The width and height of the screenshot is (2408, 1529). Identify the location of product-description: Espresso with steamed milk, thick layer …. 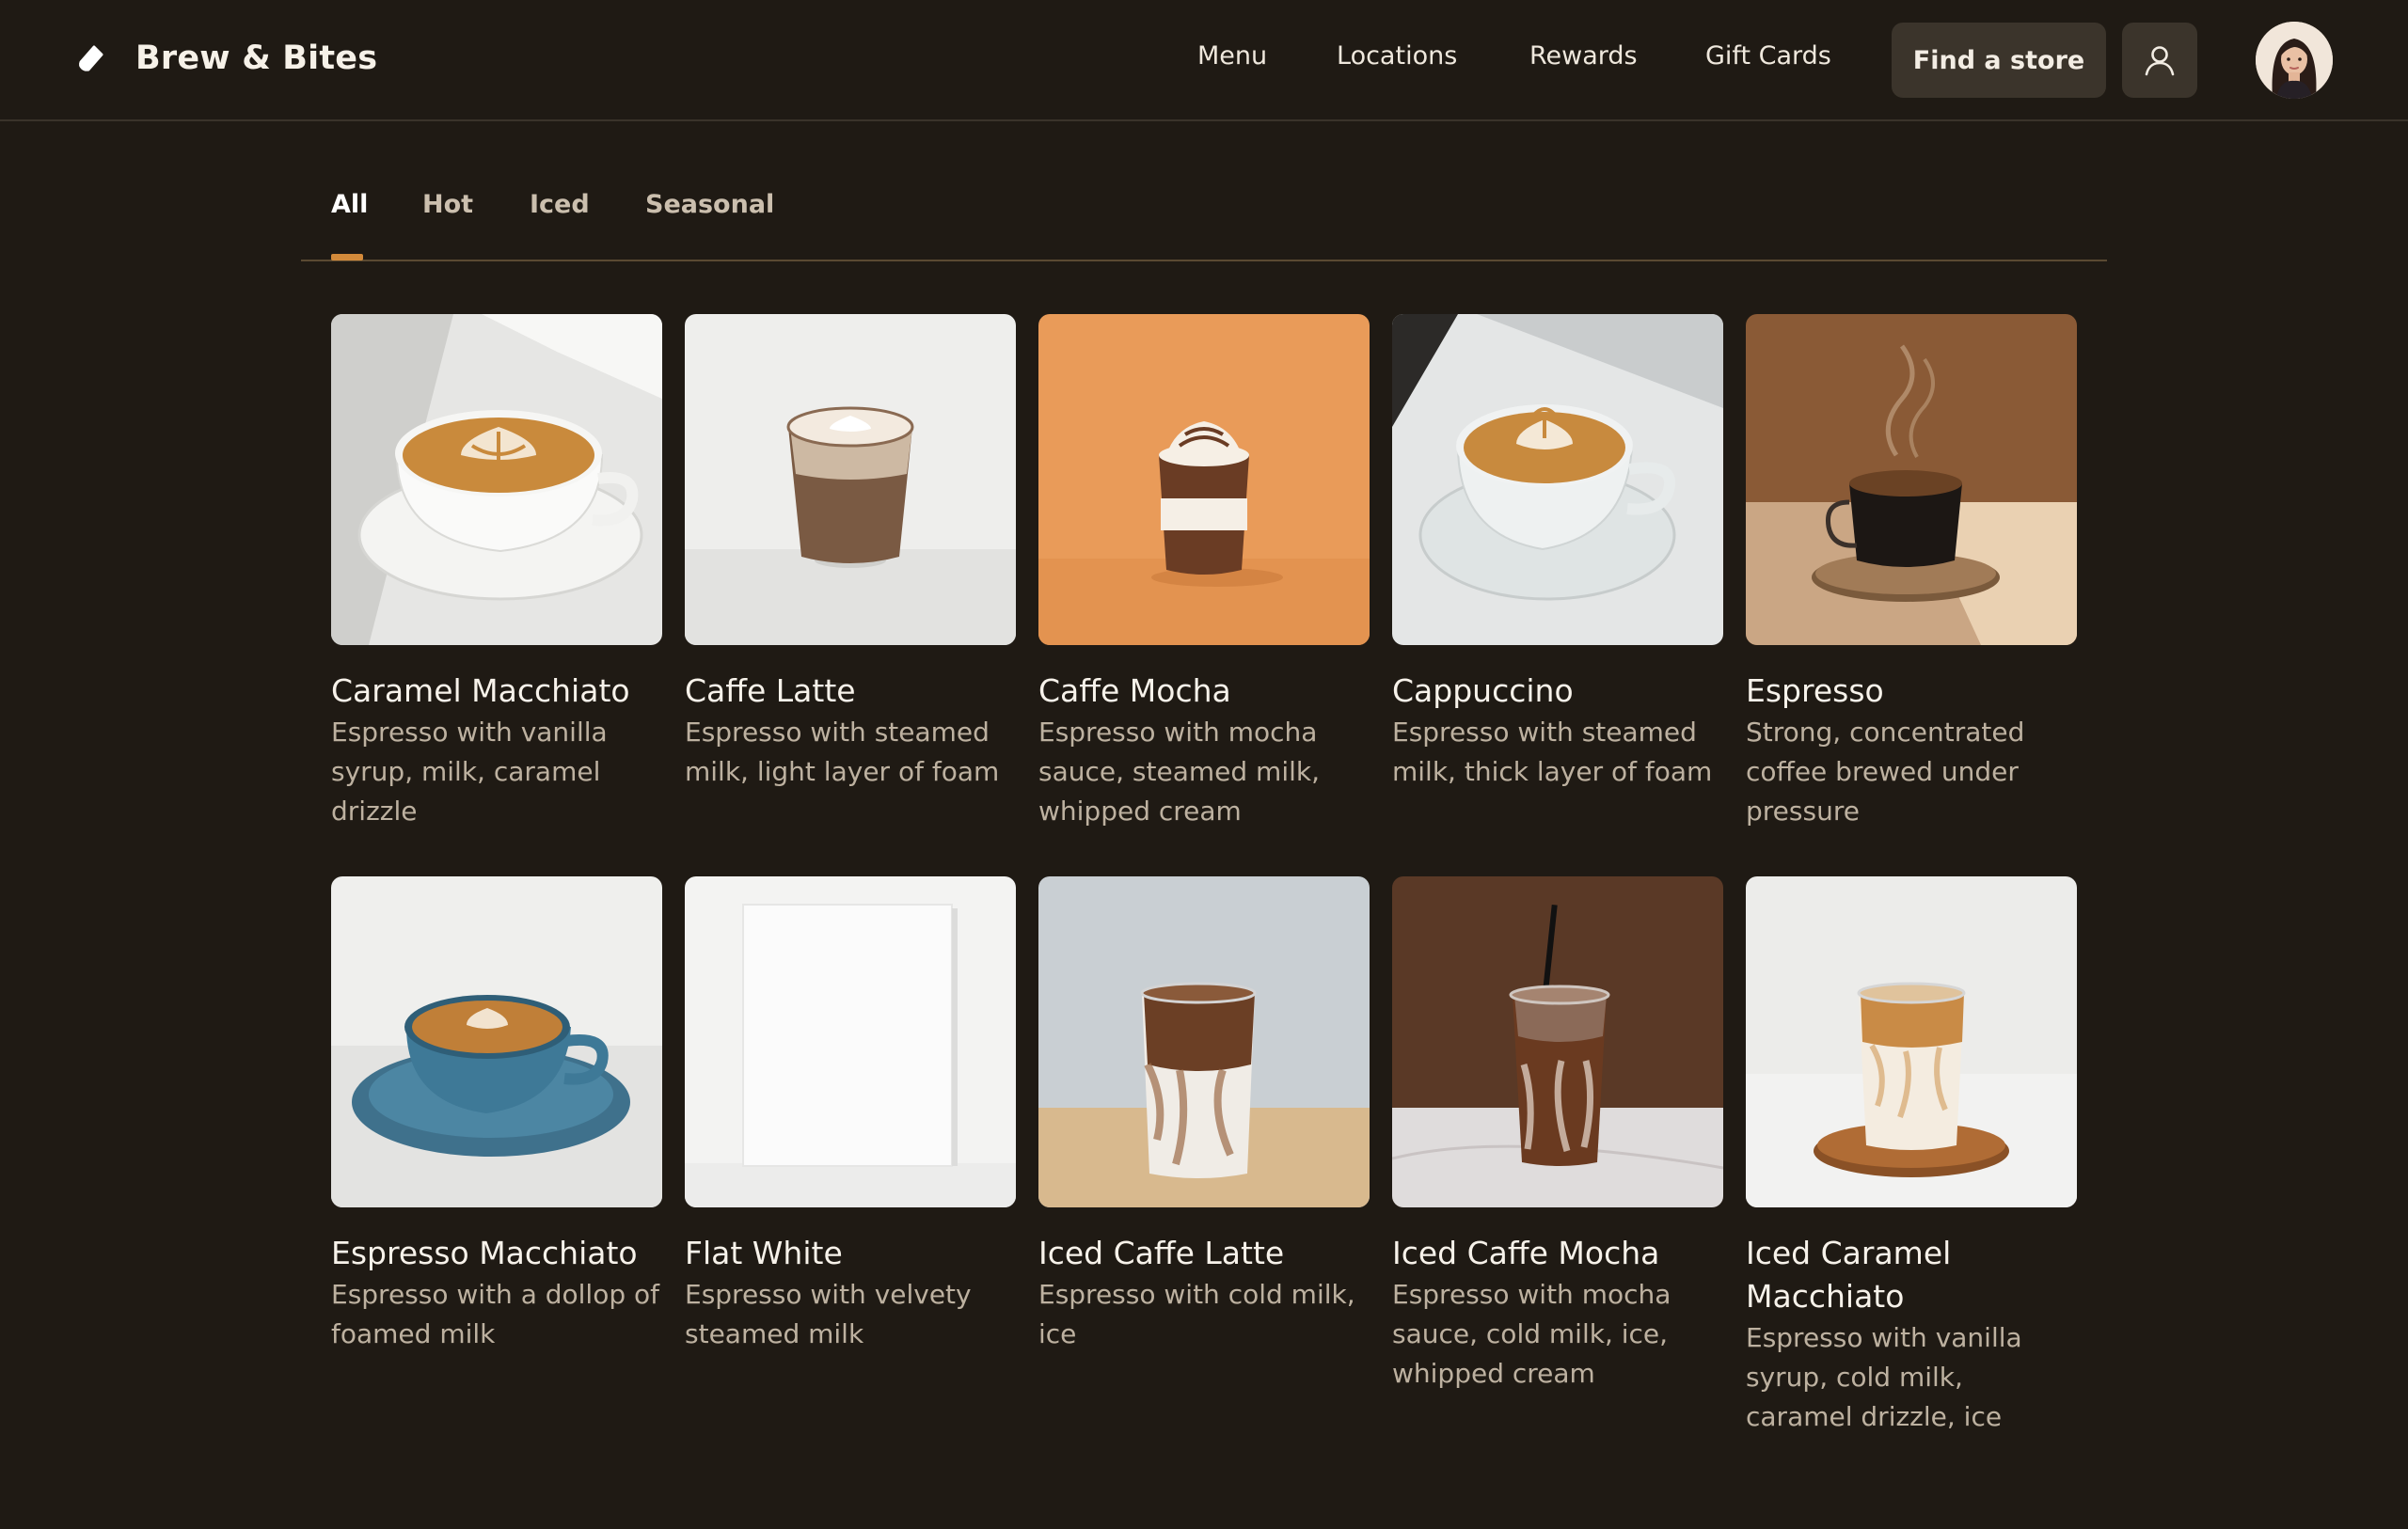
(1553, 752).